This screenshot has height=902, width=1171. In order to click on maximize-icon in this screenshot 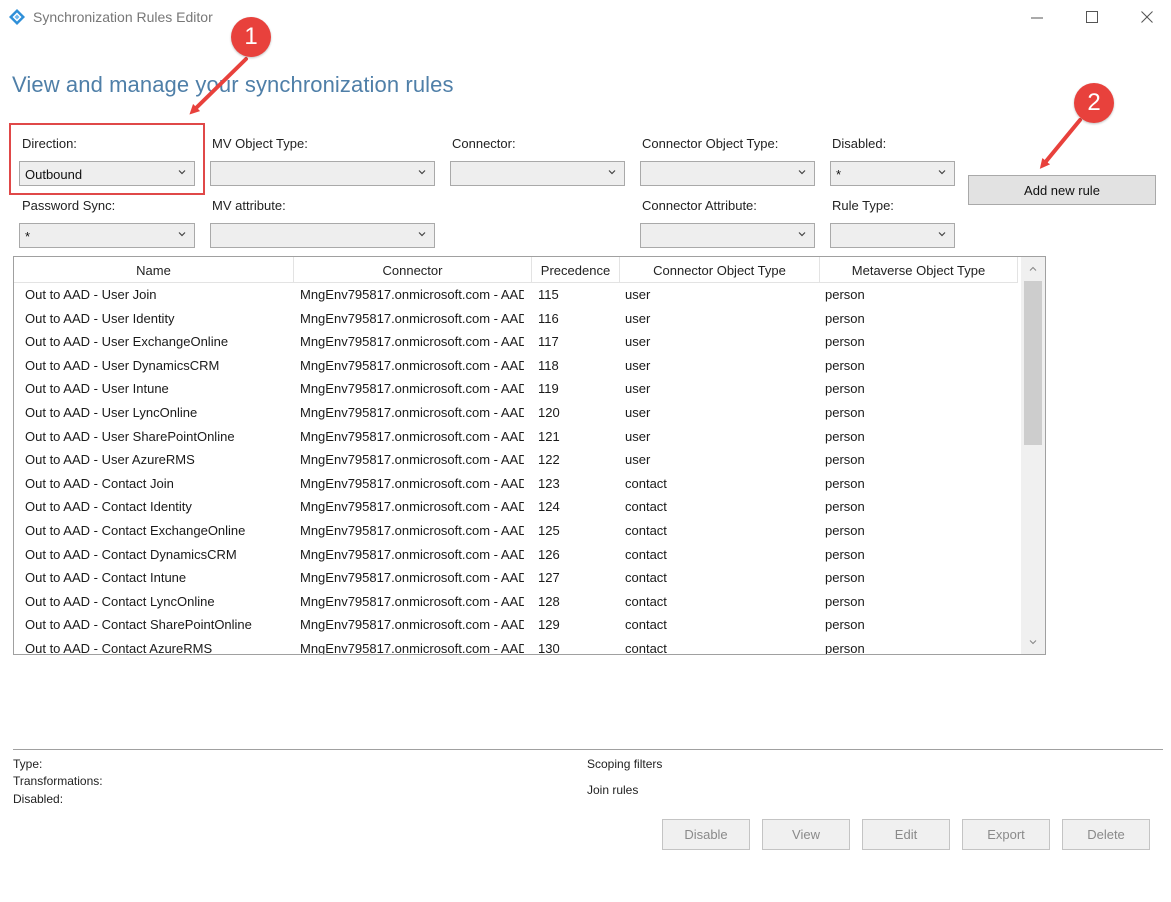, I will do `click(1092, 17)`.